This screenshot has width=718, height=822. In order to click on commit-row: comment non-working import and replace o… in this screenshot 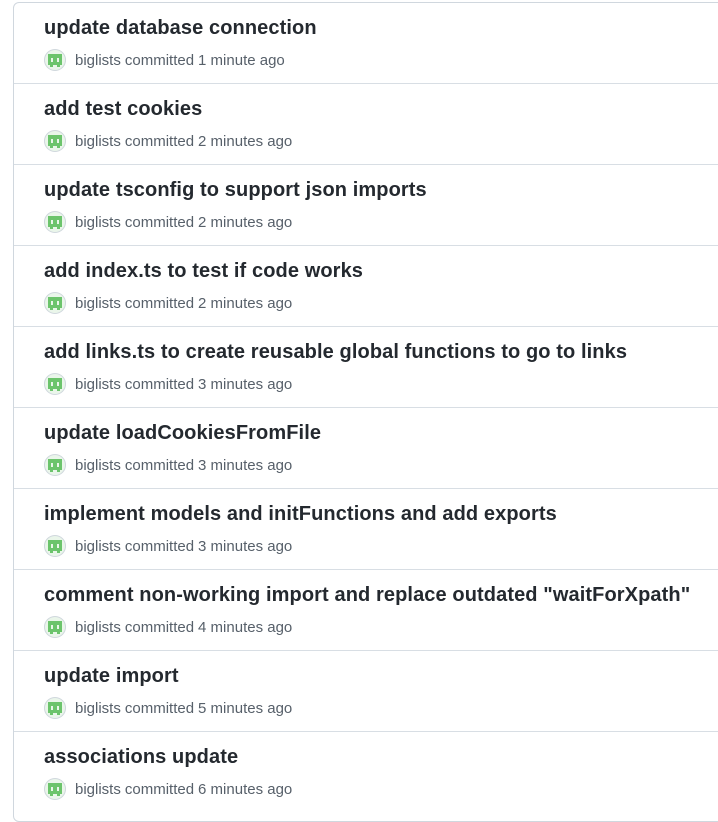, I will do `click(366, 610)`.